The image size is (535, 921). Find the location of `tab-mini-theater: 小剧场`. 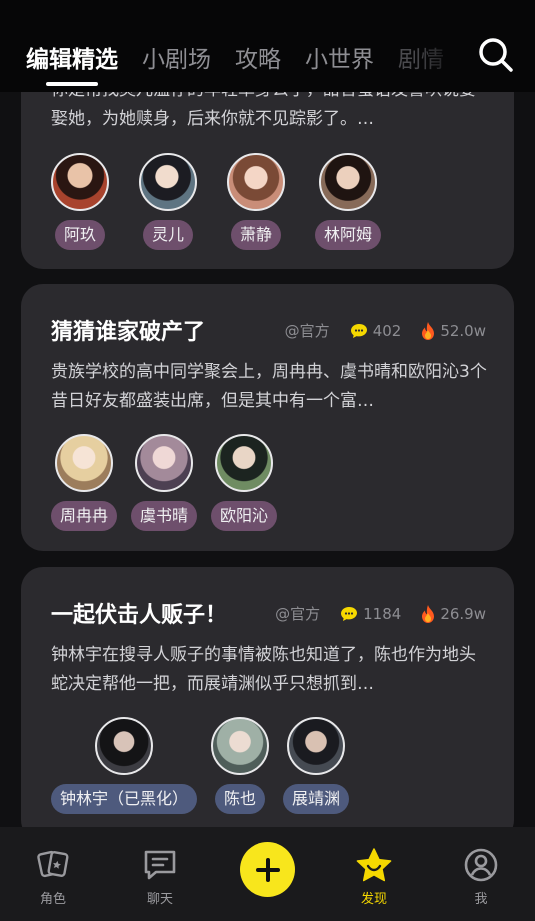

tab-mini-theater: 小剧场 is located at coordinates (176, 57).